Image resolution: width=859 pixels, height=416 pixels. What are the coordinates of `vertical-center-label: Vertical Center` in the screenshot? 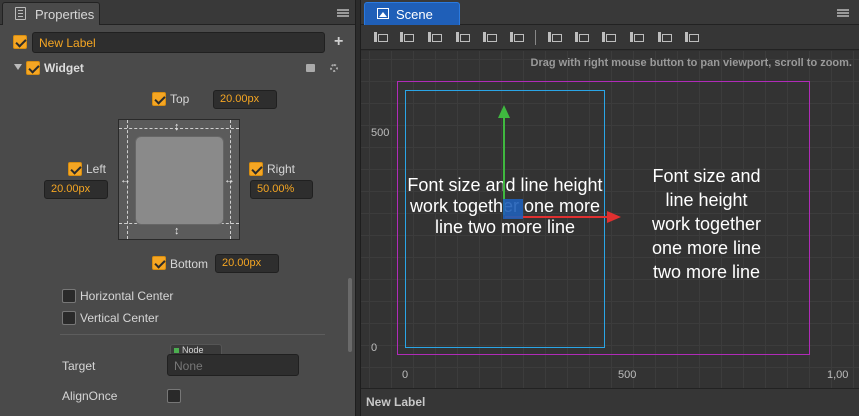 It's located at (119, 318).